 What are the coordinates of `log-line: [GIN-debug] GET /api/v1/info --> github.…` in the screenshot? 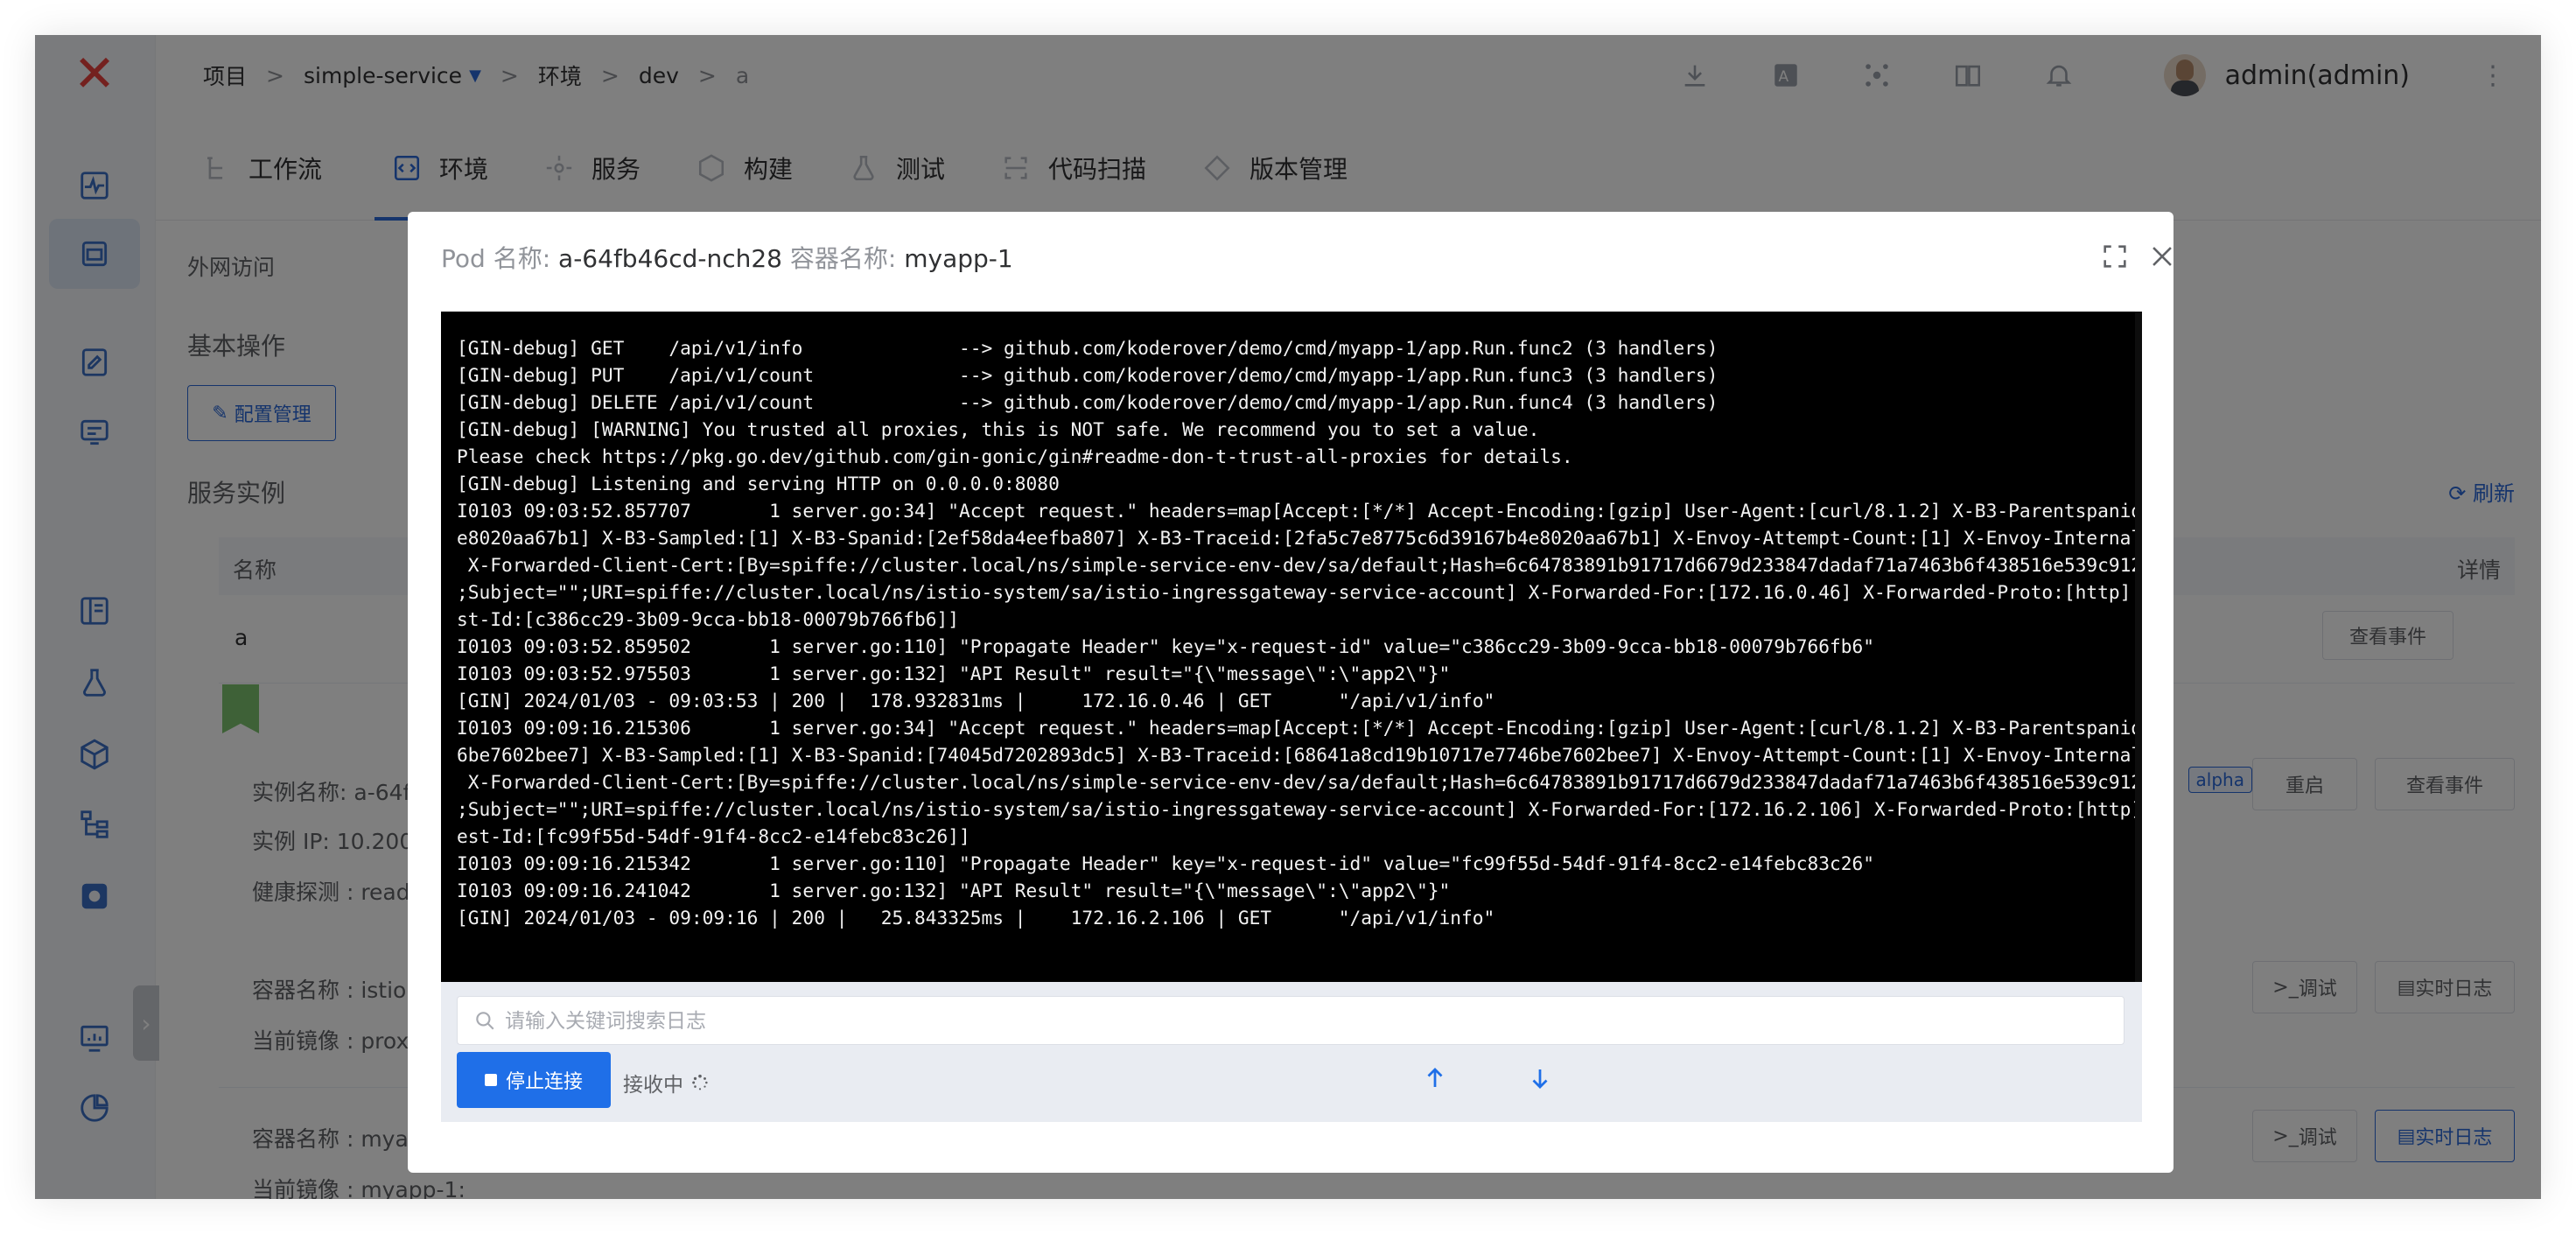 It's located at (1087, 348).